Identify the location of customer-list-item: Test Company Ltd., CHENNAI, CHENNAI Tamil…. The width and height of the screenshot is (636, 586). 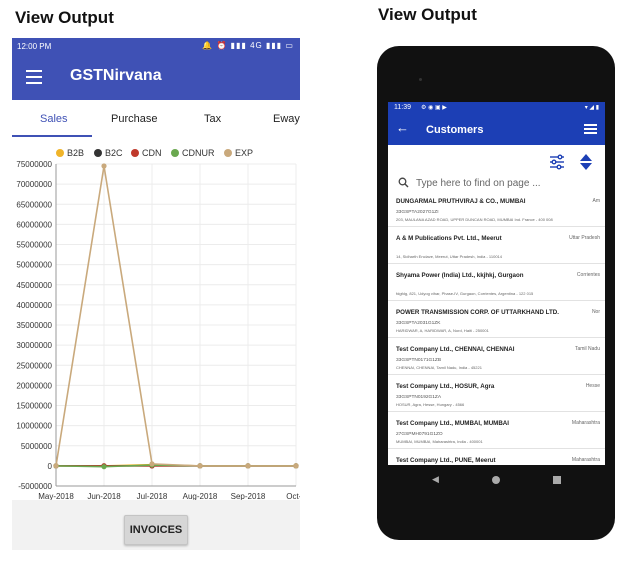
(496, 356).